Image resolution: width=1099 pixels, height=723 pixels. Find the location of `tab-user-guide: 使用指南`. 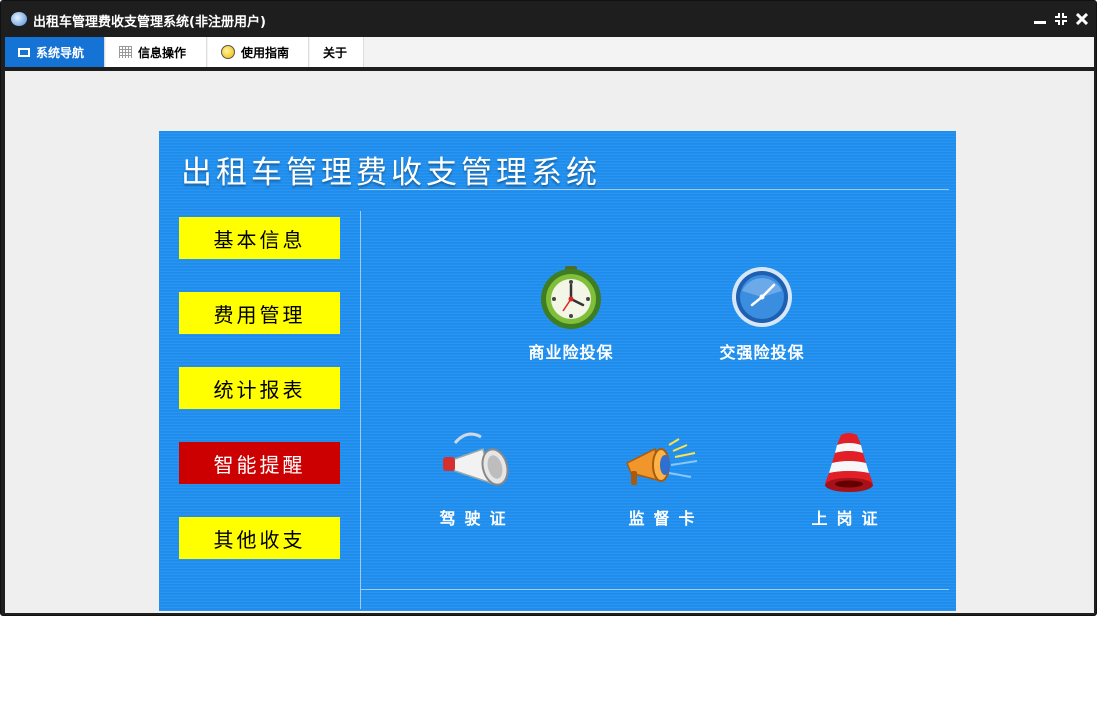

tab-user-guide: 使用指南 is located at coordinates (258, 52).